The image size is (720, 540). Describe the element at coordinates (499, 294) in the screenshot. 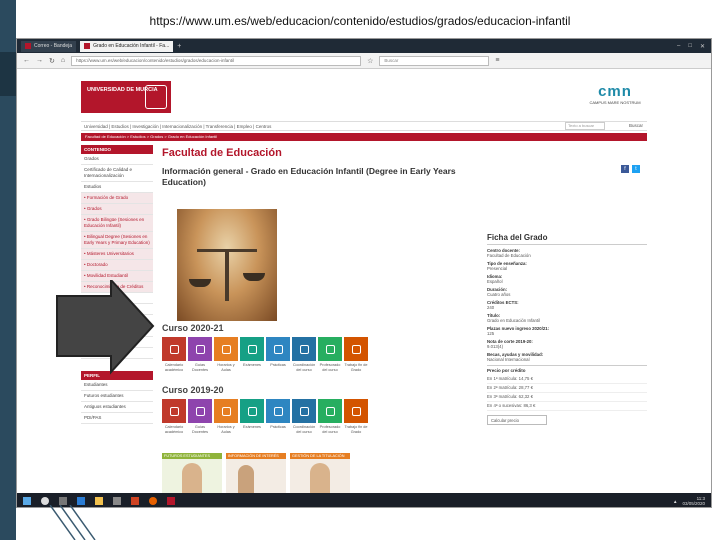

I see `ficha-field-value: Cuatro años` at that location.